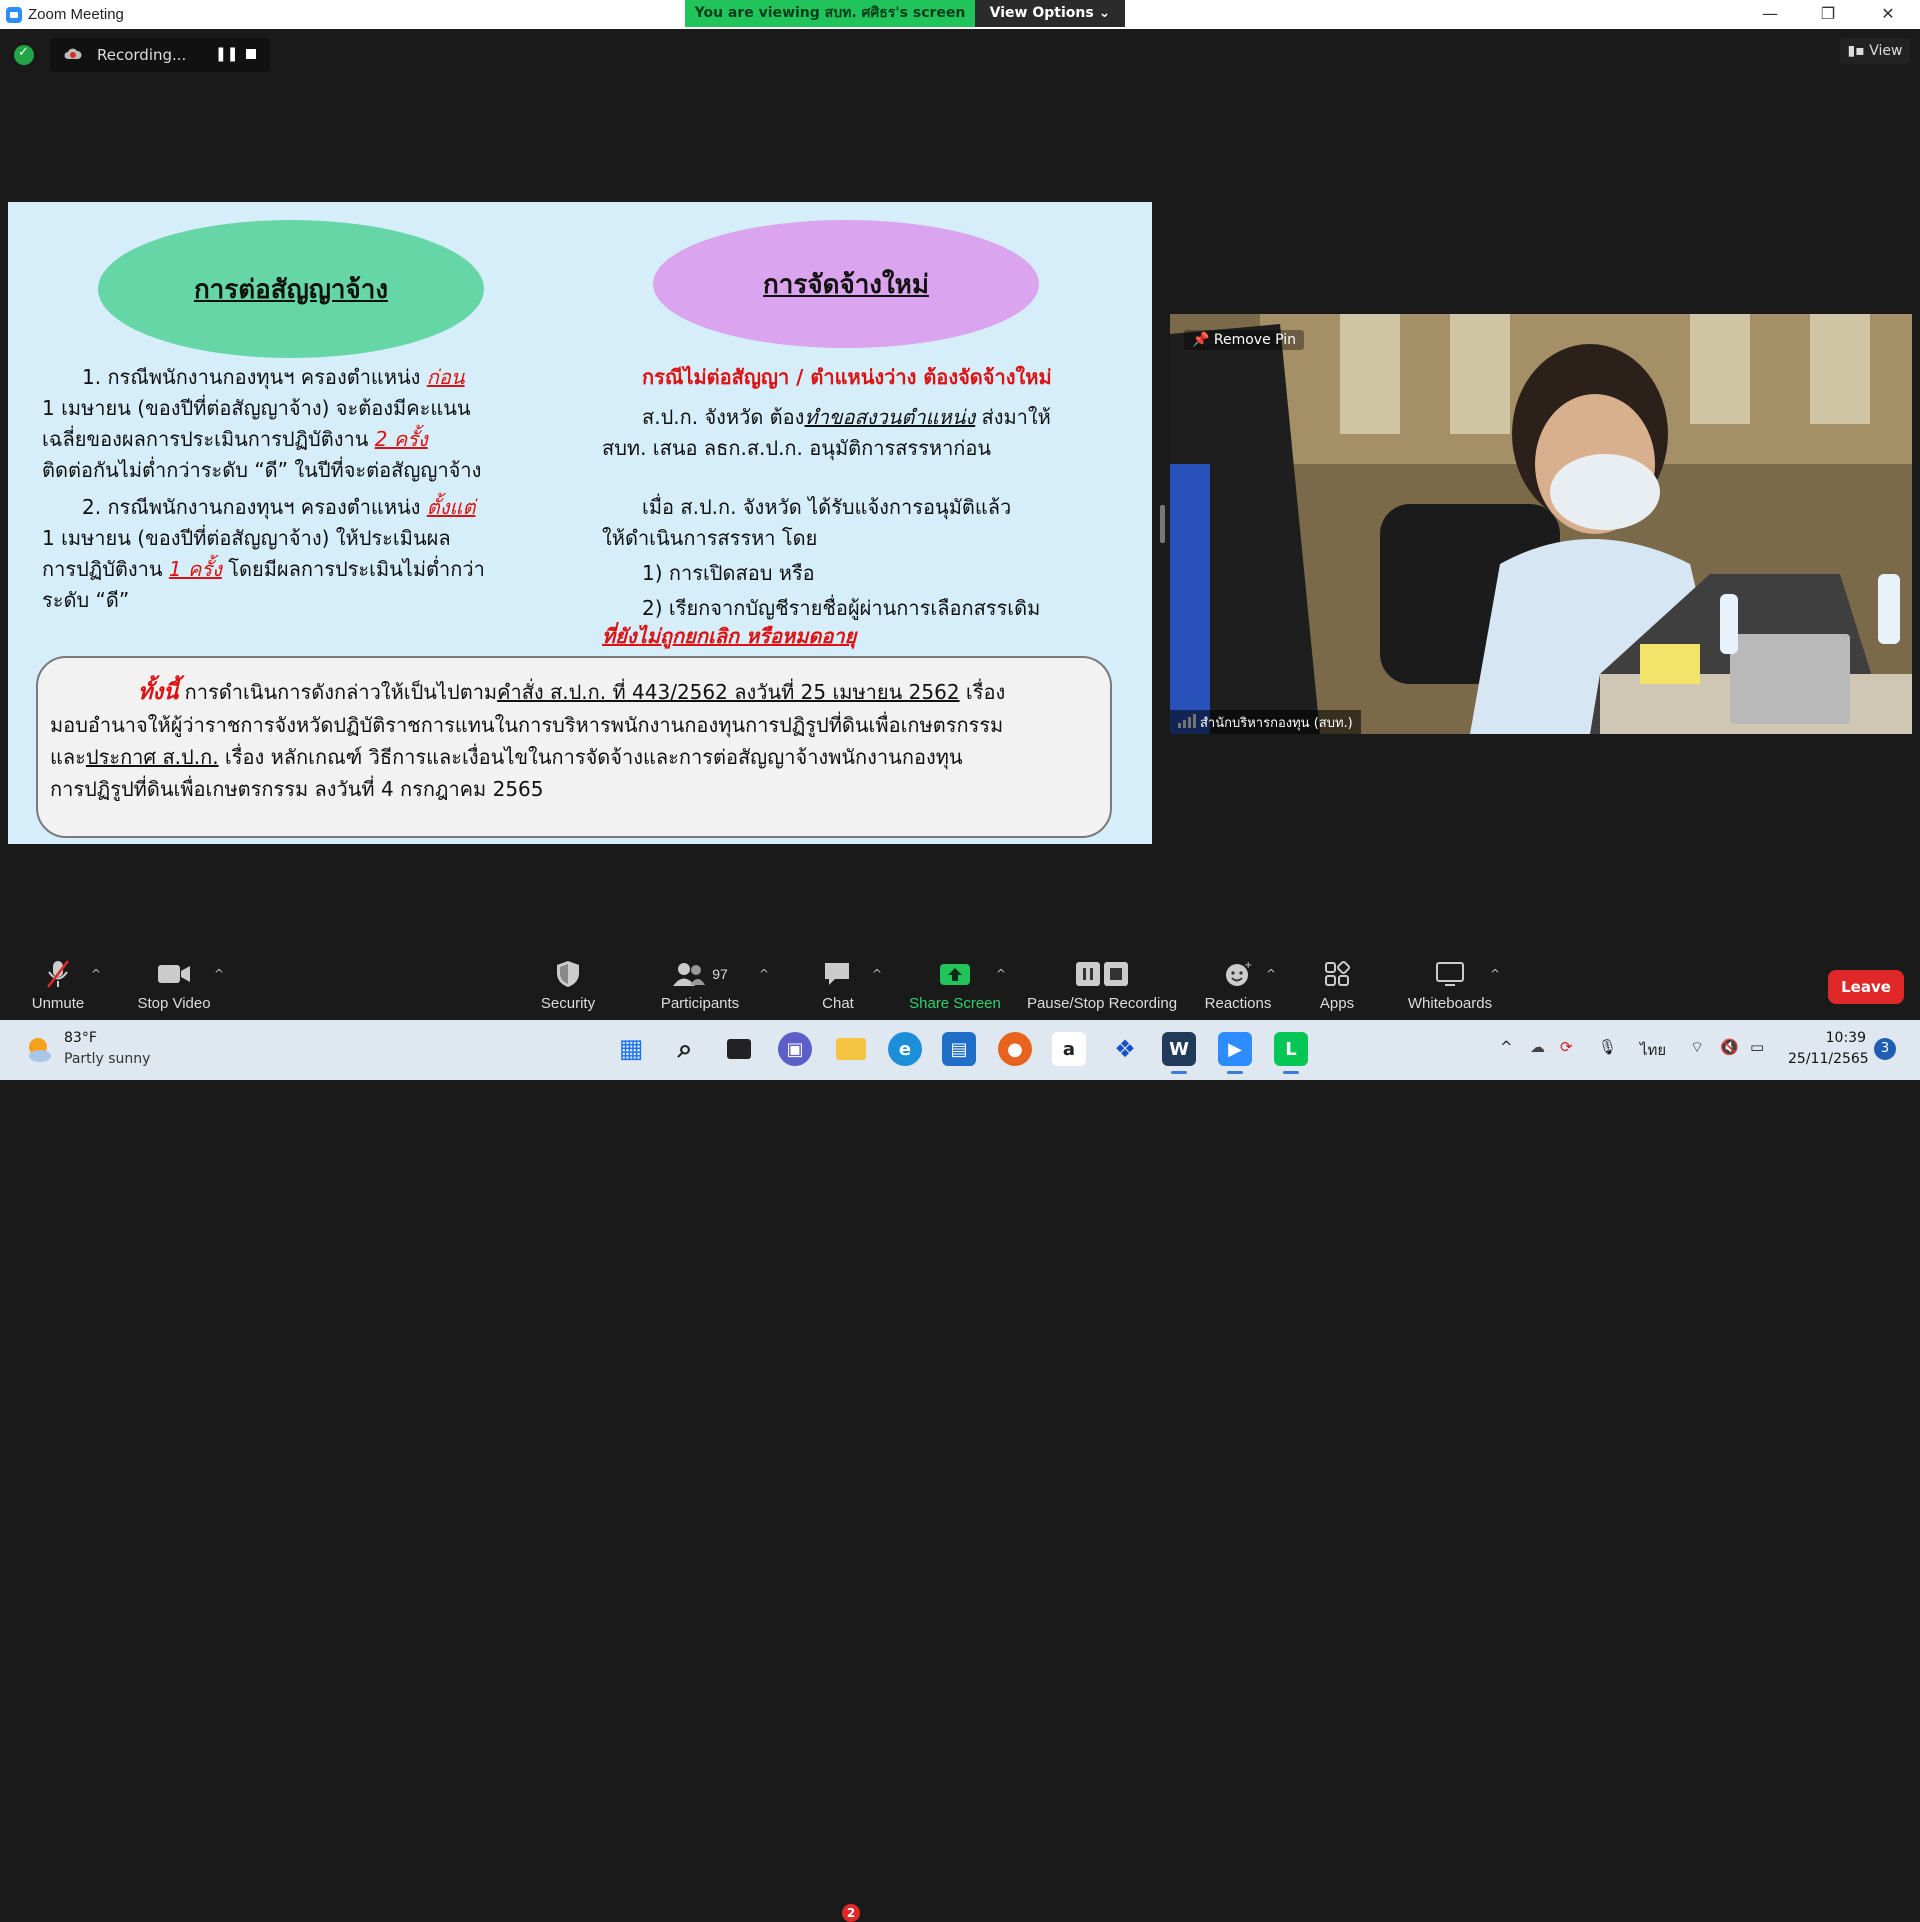  What do you see at coordinates (1506, 1047) in the screenshot?
I see `show-hidden-icons-chevron: ^` at bounding box center [1506, 1047].